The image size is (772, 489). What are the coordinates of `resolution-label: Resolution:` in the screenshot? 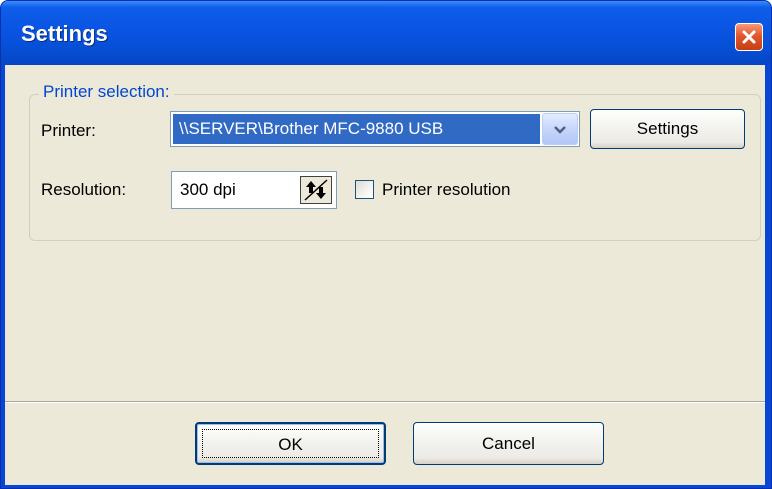 It's located at (84, 189).